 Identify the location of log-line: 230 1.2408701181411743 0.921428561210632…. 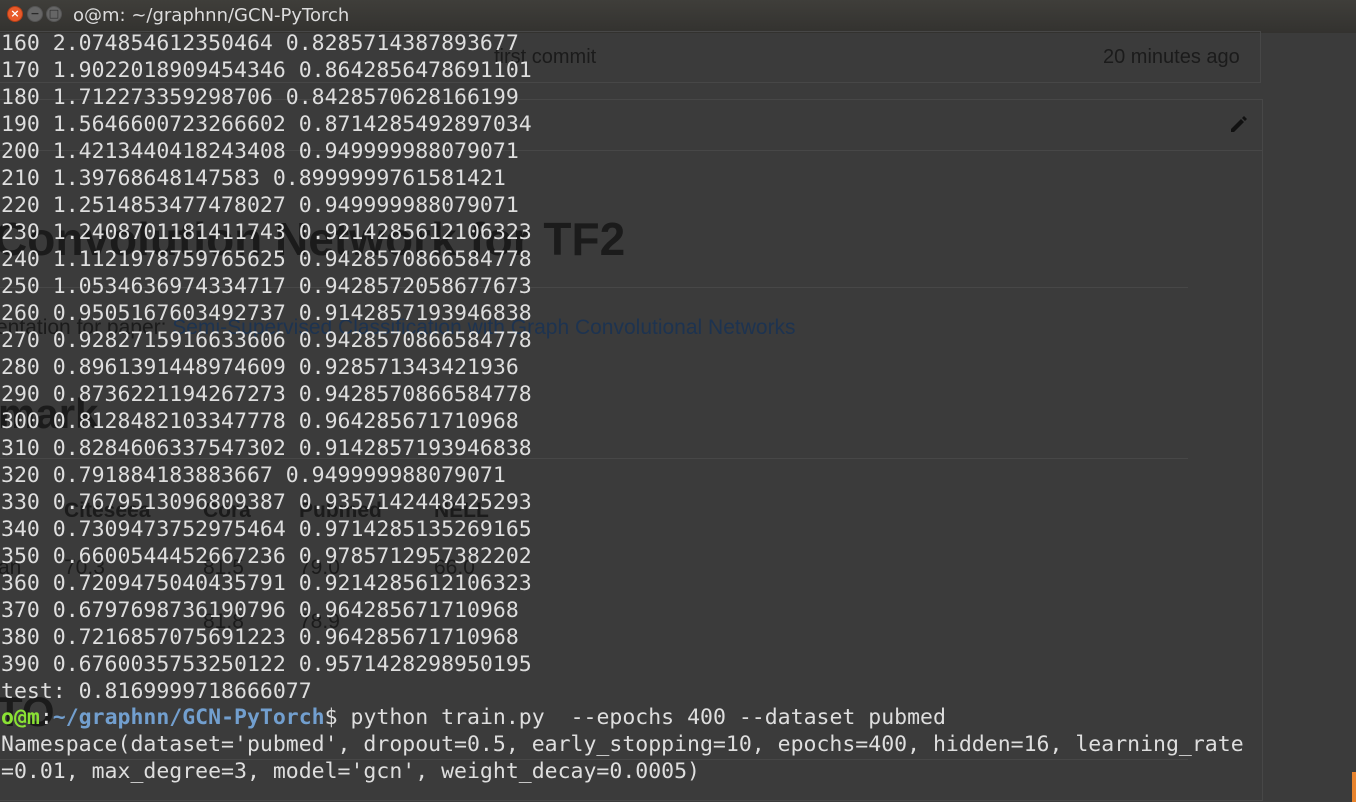
(266, 232).